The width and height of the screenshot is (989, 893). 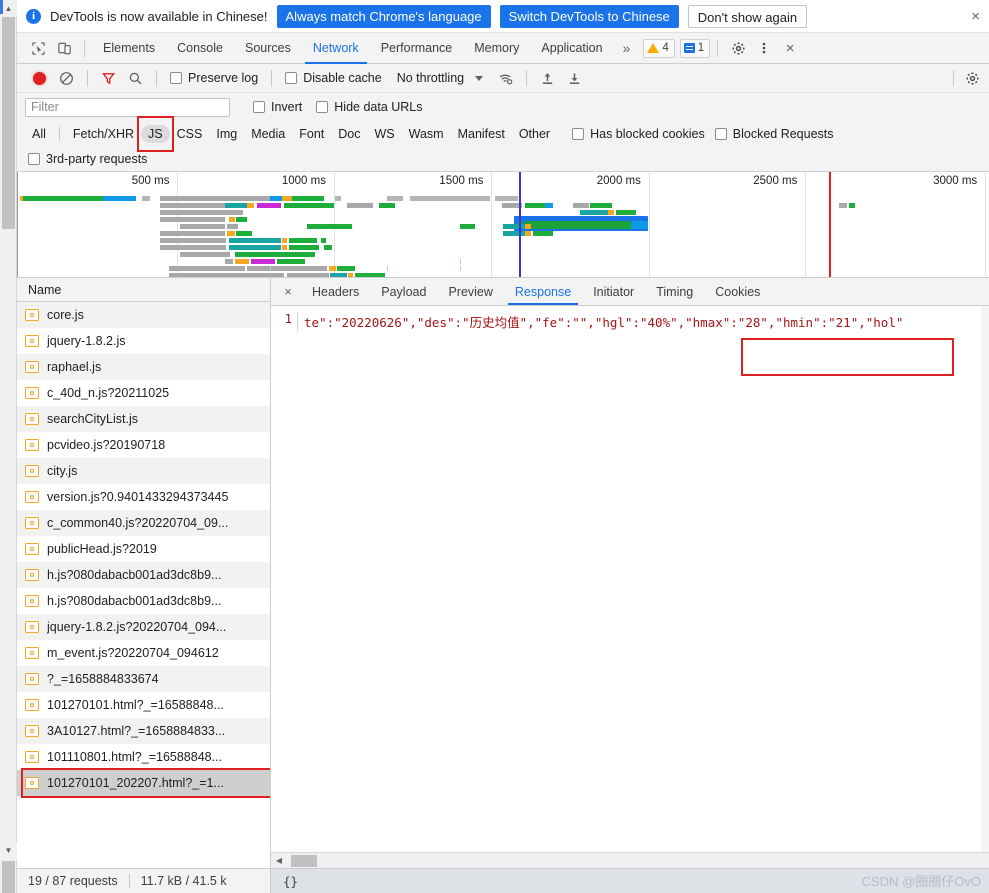 What do you see at coordinates (143, 419) in the screenshot?
I see `list-item: searchCityList.js` at bounding box center [143, 419].